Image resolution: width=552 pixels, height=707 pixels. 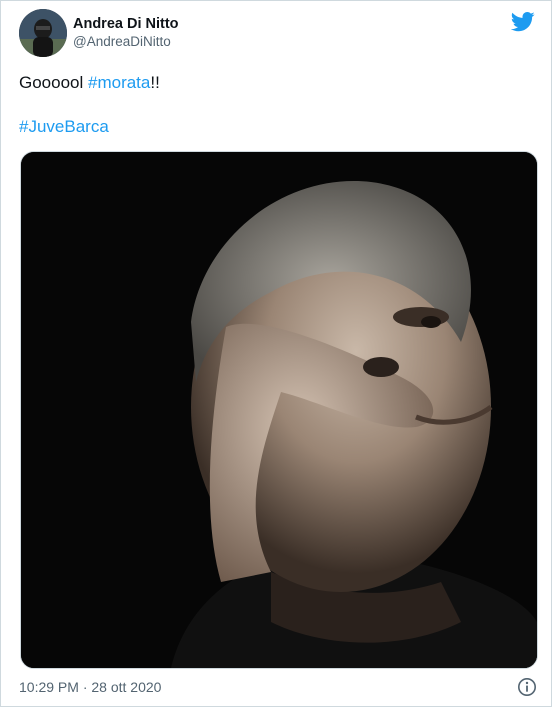 I want to click on author-names: Andrea Di Nitto @AndreaDiNitto, so click(x=126, y=33).